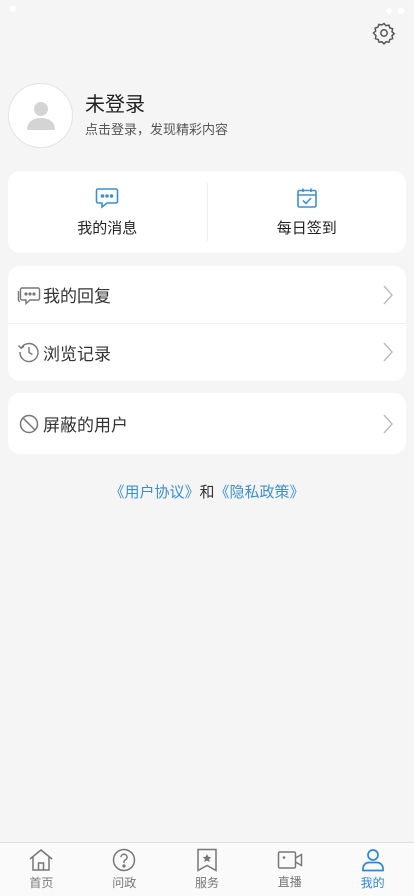 This screenshot has width=414, height=896. I want to click on avatar, so click(40, 115).